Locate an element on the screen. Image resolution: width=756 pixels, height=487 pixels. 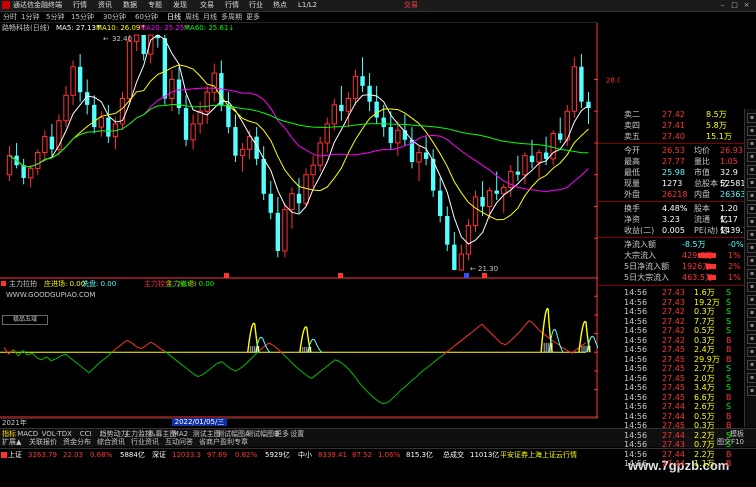
sh-up-icon is located at coordinates (4, 455).